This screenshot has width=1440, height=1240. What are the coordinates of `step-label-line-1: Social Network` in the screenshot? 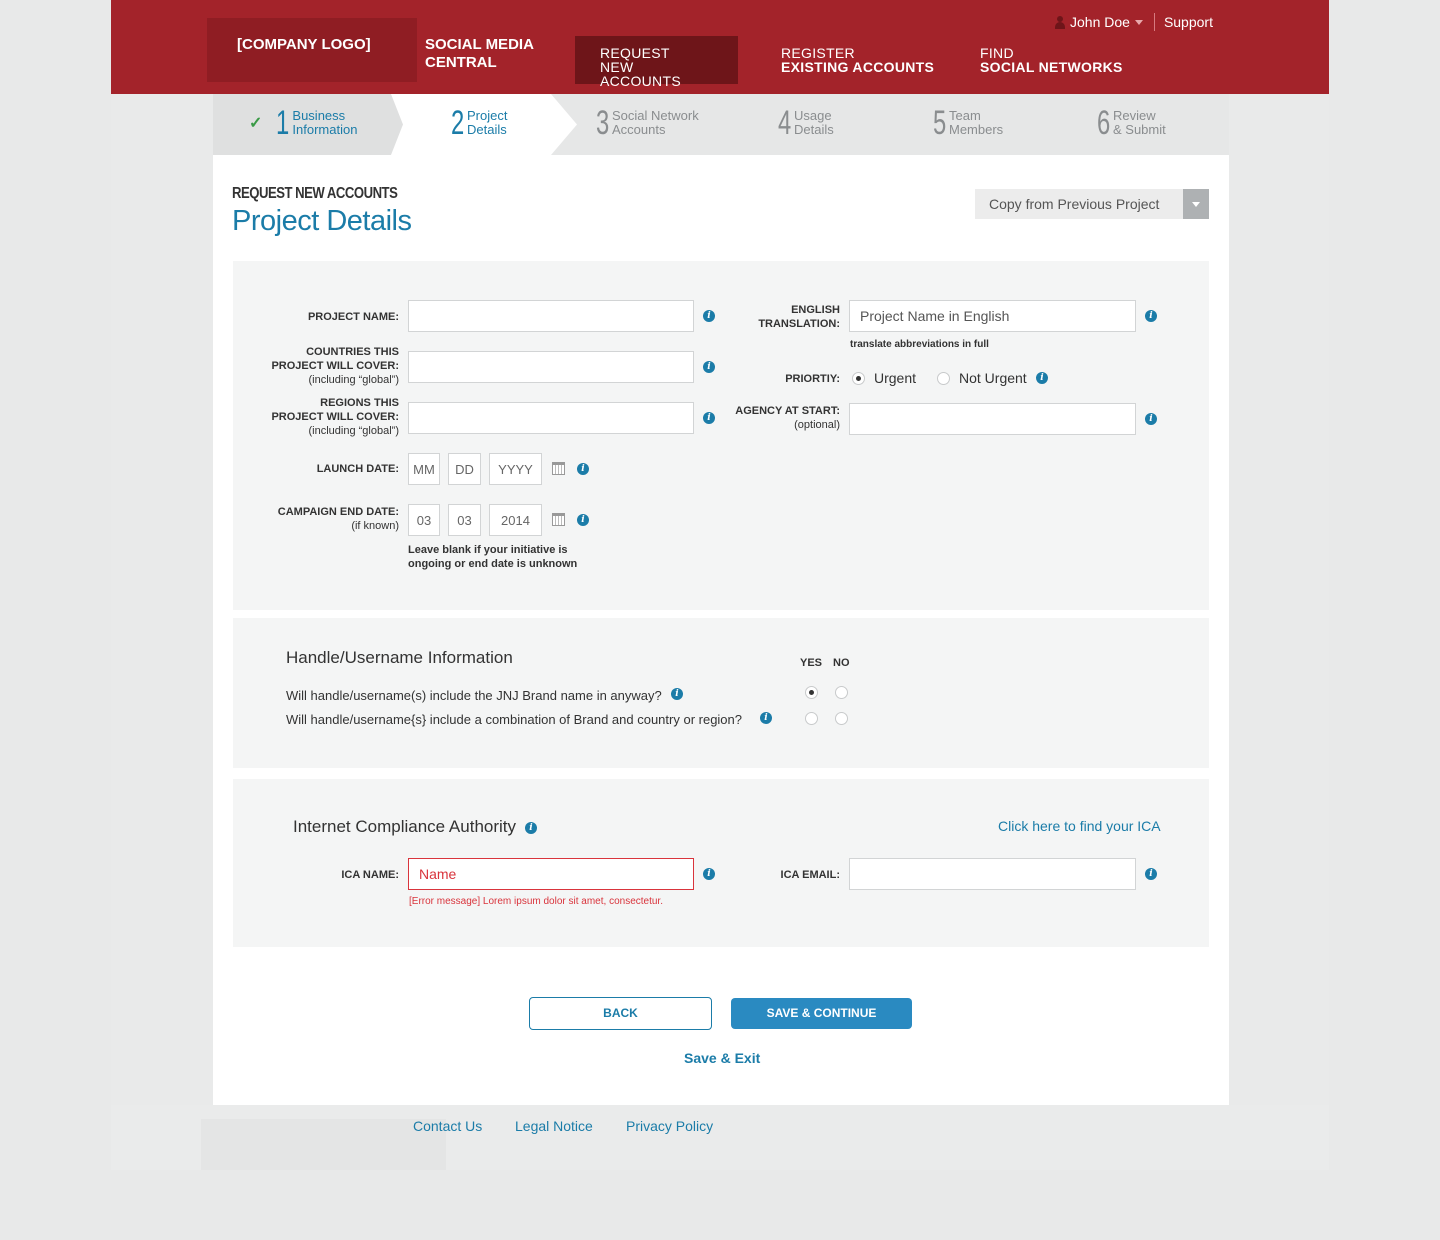 It's located at (655, 115).